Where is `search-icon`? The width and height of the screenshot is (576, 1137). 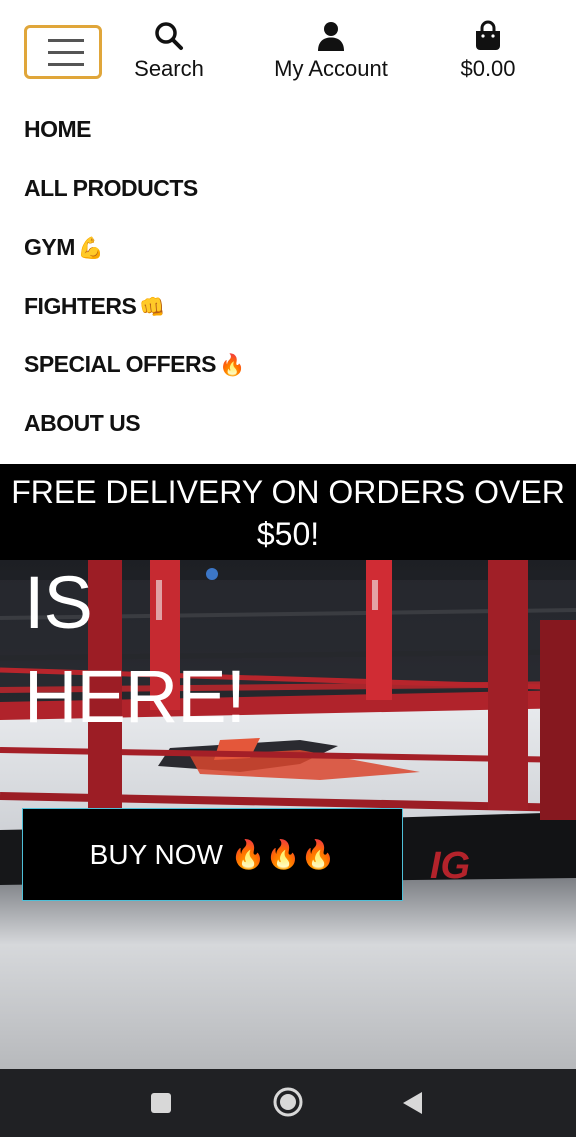 search-icon is located at coordinates (169, 36).